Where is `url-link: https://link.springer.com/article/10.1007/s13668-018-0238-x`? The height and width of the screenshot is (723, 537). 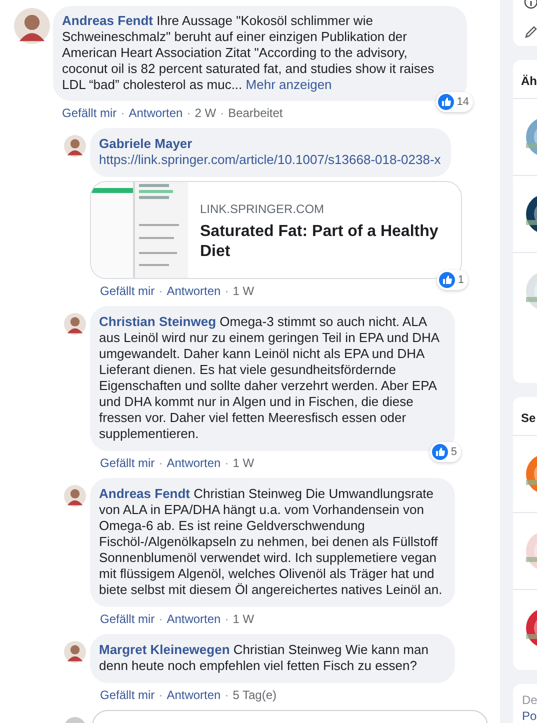
url-link: https://link.springer.com/article/10.1007/s13668-018-0238-x is located at coordinates (270, 159).